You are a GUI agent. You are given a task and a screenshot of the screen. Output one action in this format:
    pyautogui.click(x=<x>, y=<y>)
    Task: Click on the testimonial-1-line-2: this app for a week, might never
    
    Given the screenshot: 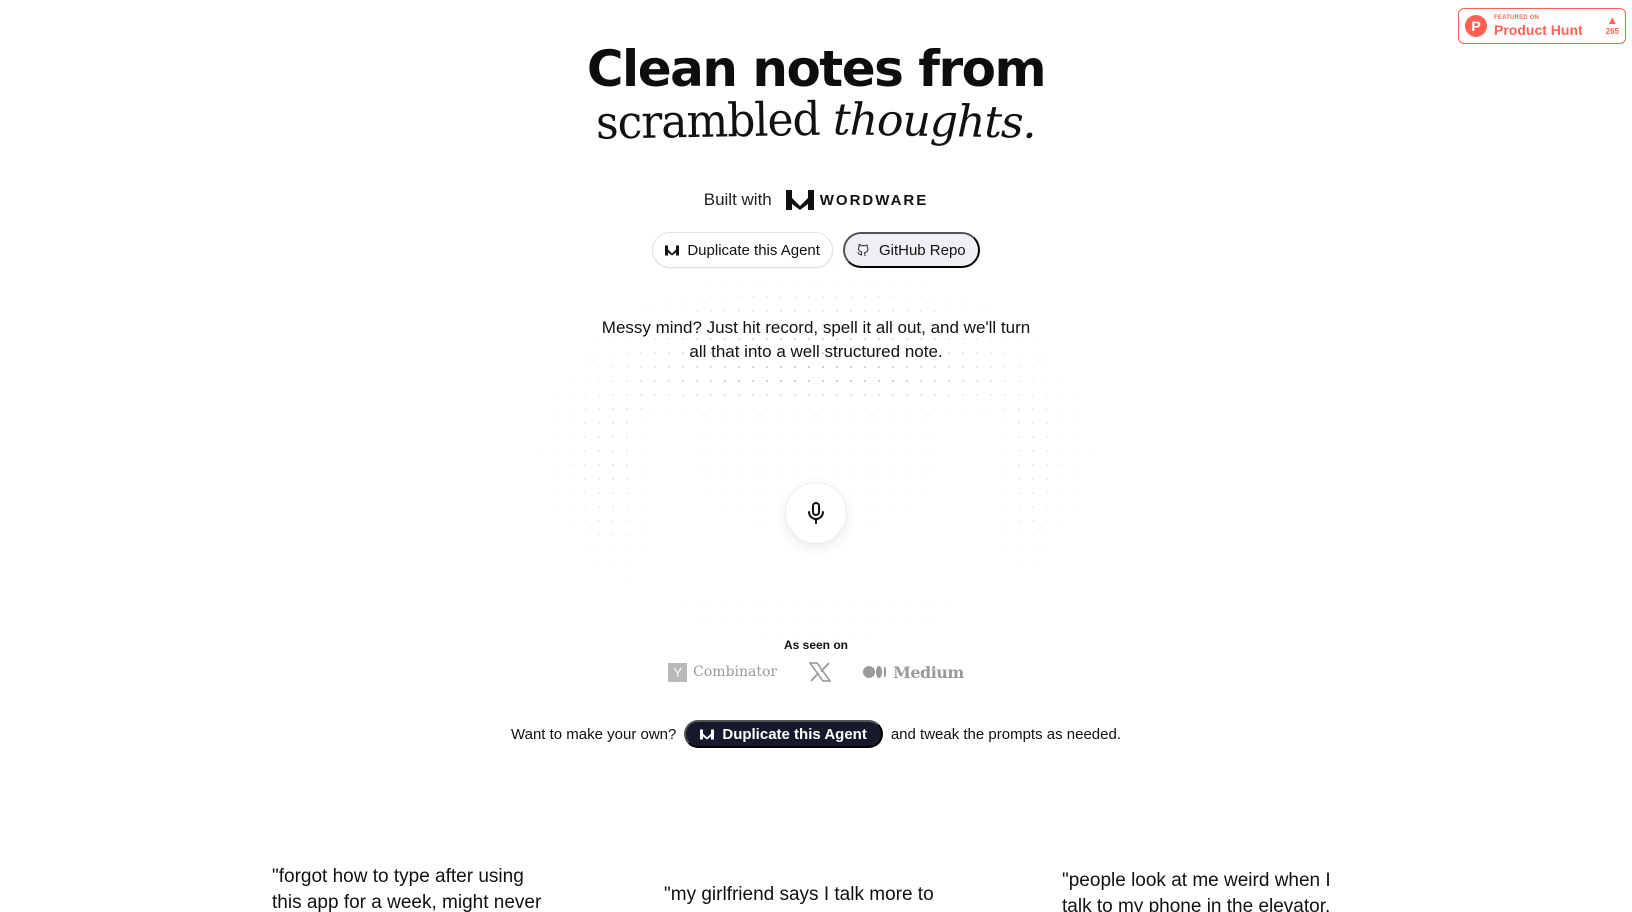 What is the action you would take?
    pyautogui.click(x=407, y=902)
    